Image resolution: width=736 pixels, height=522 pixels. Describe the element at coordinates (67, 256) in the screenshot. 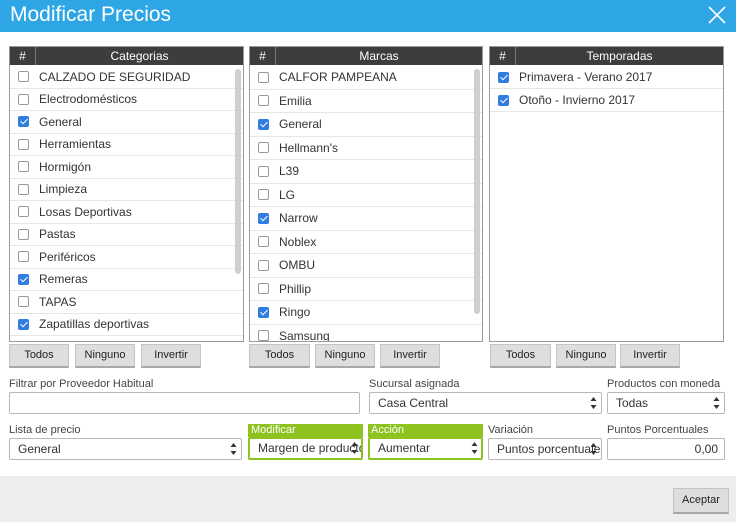

I see `categorias-item-label: Periféricos` at that location.